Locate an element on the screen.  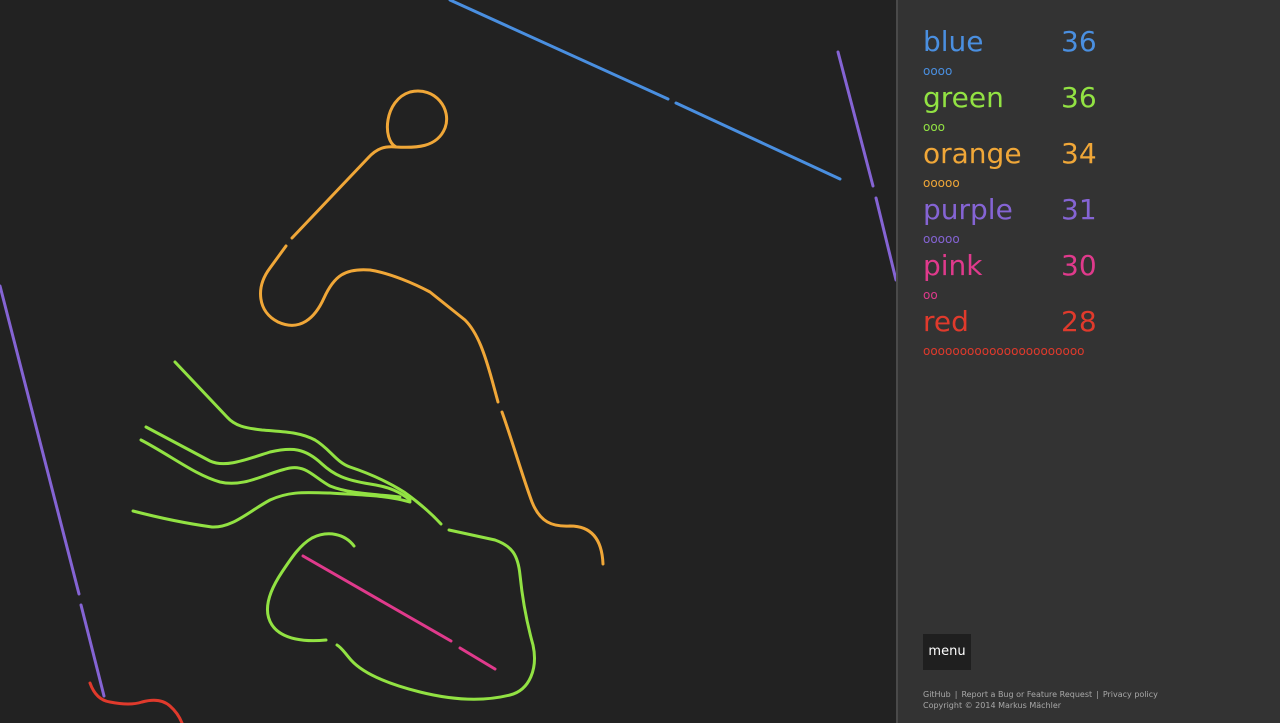
player-name: green is located at coordinates (963, 97).